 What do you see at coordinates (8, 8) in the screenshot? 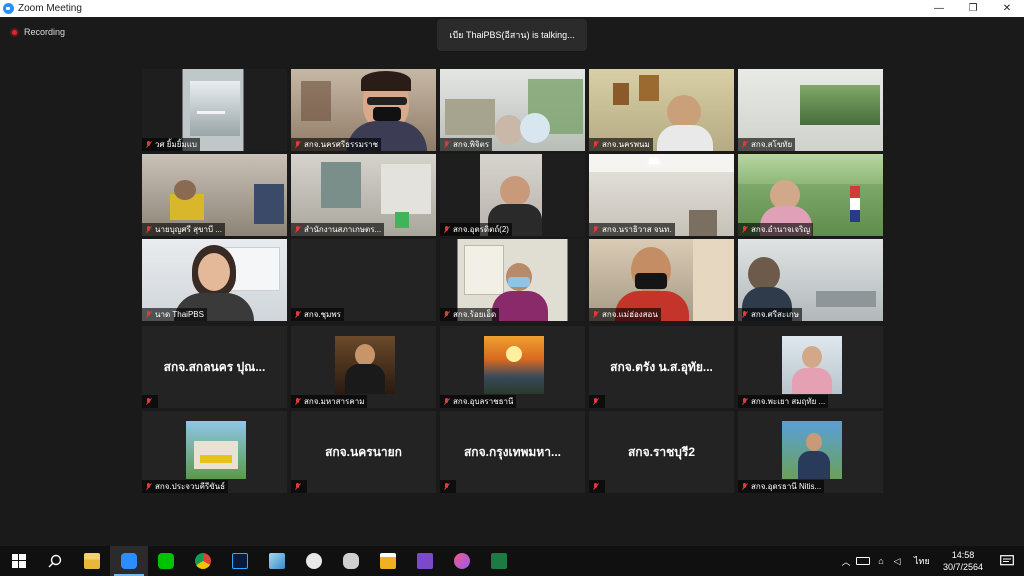
I see `zoom-logo-icon` at bounding box center [8, 8].